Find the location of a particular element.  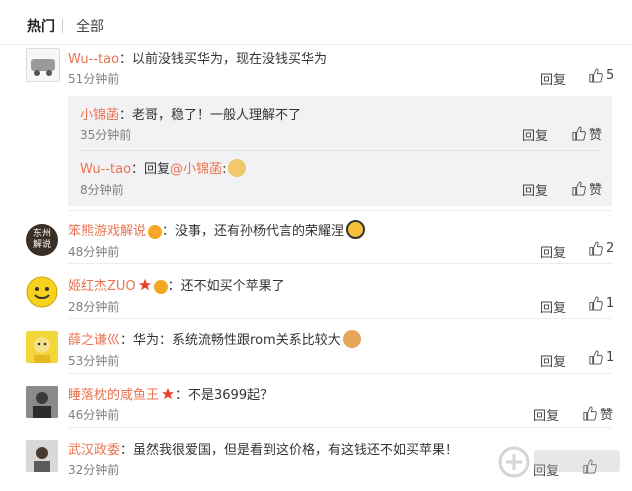

timestamp: 51分钟前 is located at coordinates (94, 79).